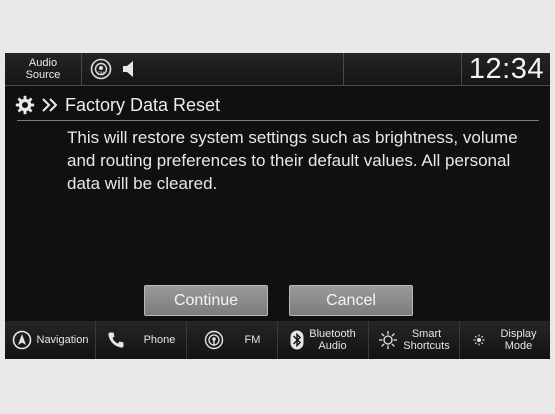 This screenshot has width=555, height=414. What do you see at coordinates (426, 334) in the screenshot?
I see `smart-shortcuts-label-line1: Smart` at bounding box center [426, 334].